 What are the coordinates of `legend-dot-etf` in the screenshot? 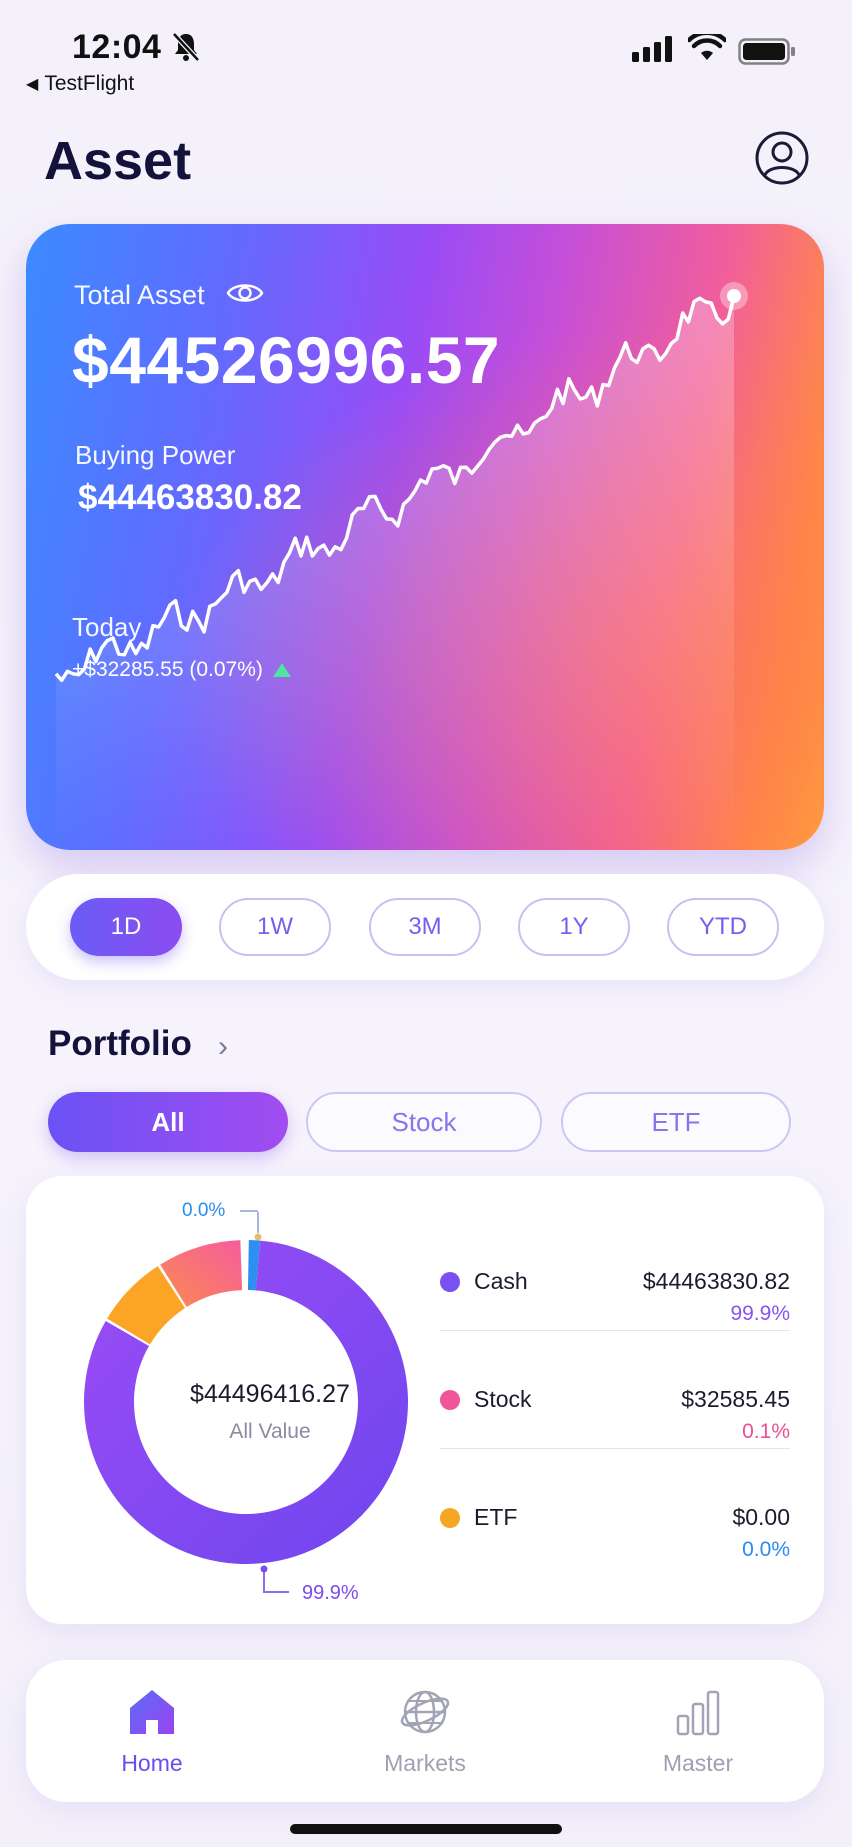 It's located at (450, 1518).